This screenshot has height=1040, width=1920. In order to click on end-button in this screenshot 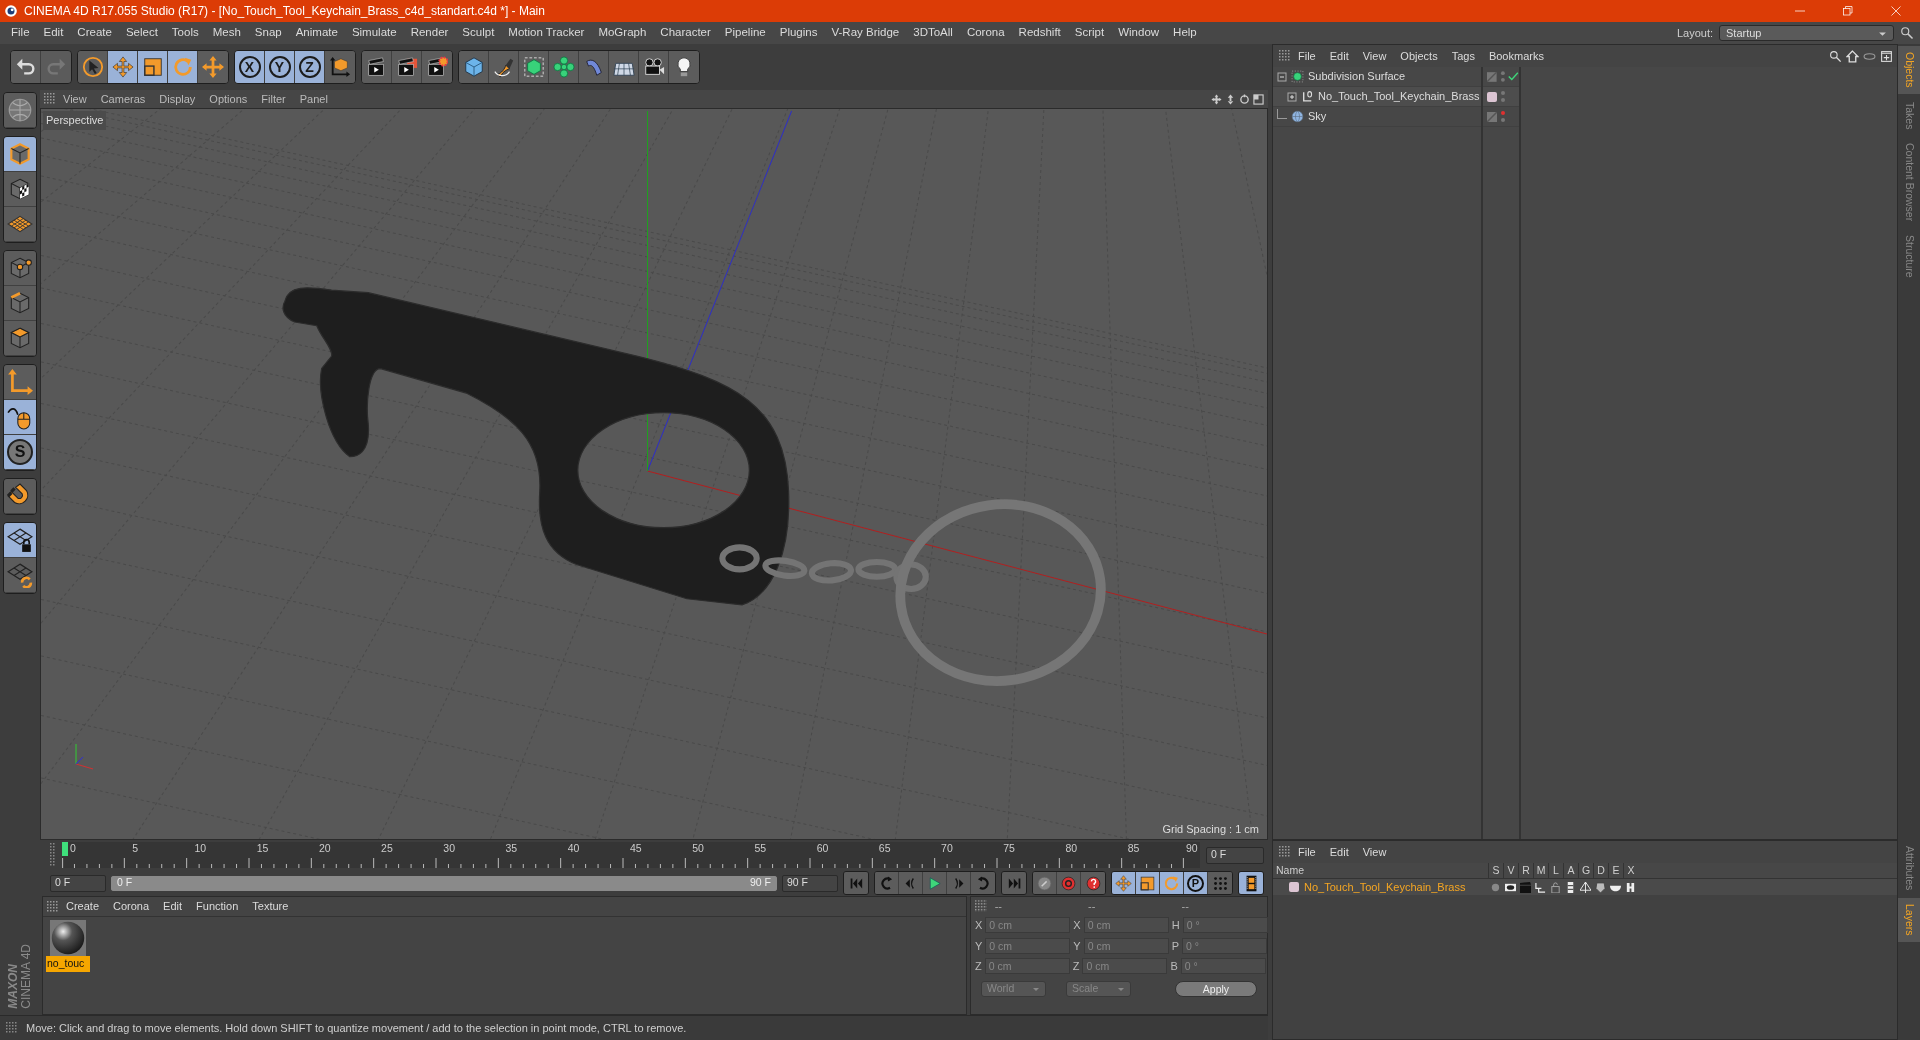, I will do `click(1014, 883)`.